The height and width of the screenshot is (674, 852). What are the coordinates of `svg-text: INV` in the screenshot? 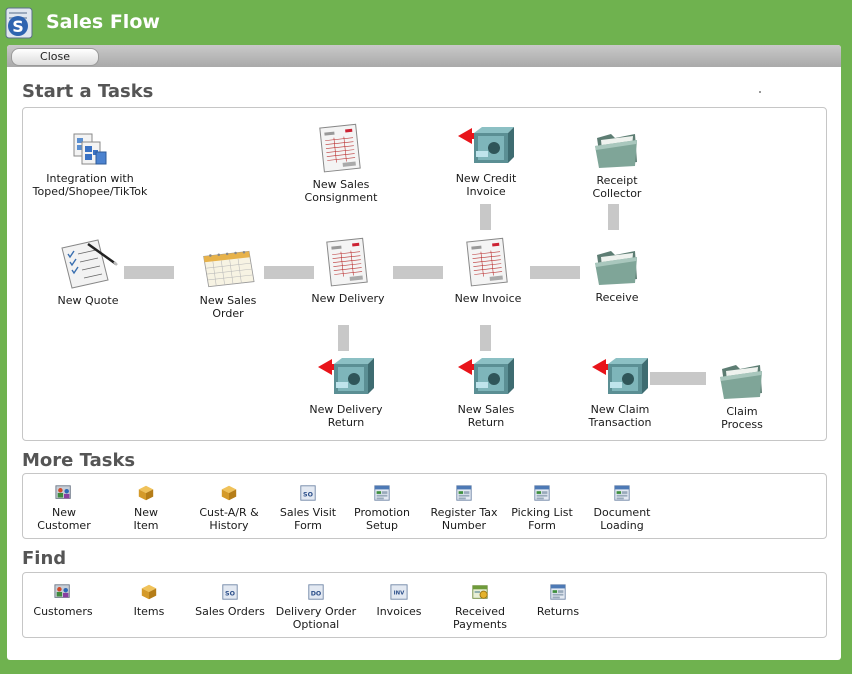 It's located at (399, 594).